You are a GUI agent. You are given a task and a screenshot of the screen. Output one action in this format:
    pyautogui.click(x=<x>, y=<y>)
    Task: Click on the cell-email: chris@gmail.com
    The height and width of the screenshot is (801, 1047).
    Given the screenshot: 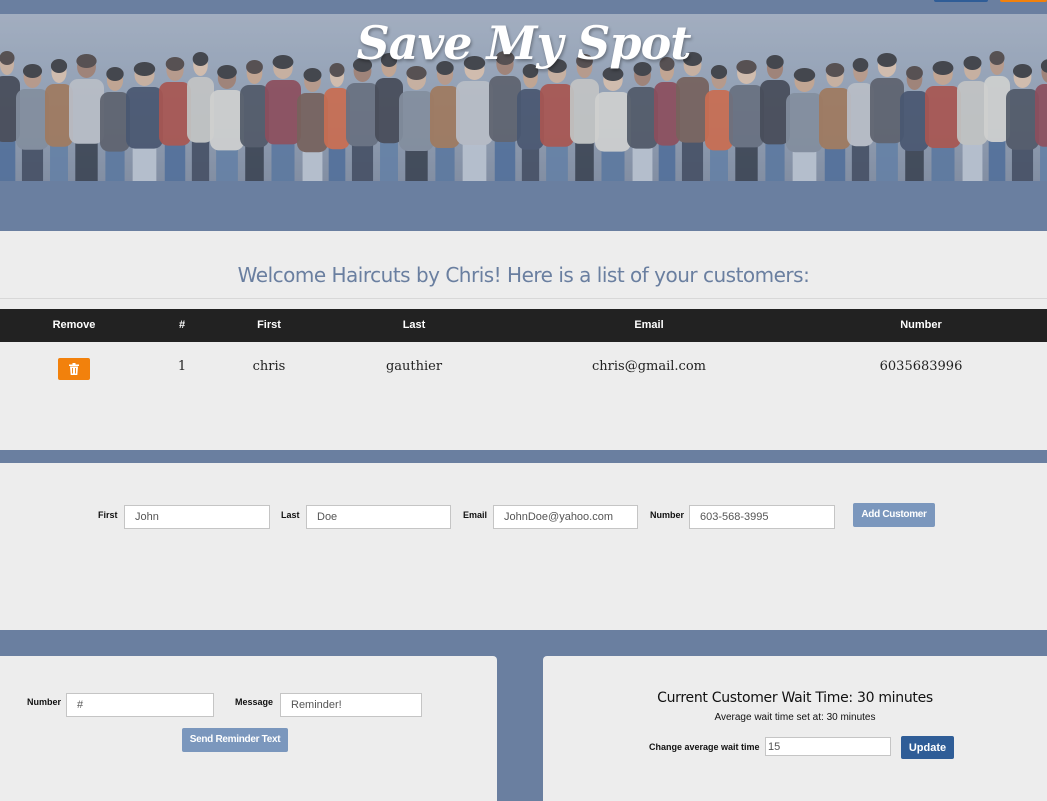 What is the action you would take?
    pyautogui.click(x=649, y=366)
    